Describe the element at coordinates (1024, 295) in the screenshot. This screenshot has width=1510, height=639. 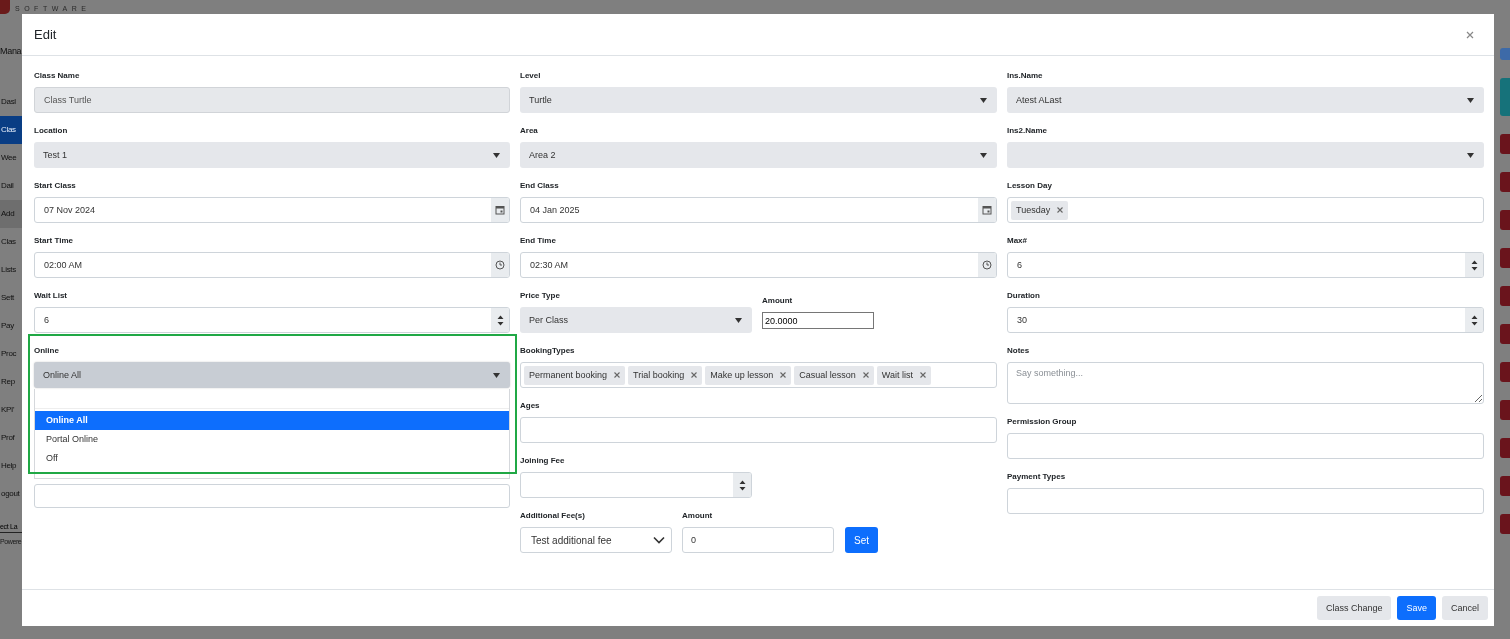
I see `field-label: Duration` at that location.